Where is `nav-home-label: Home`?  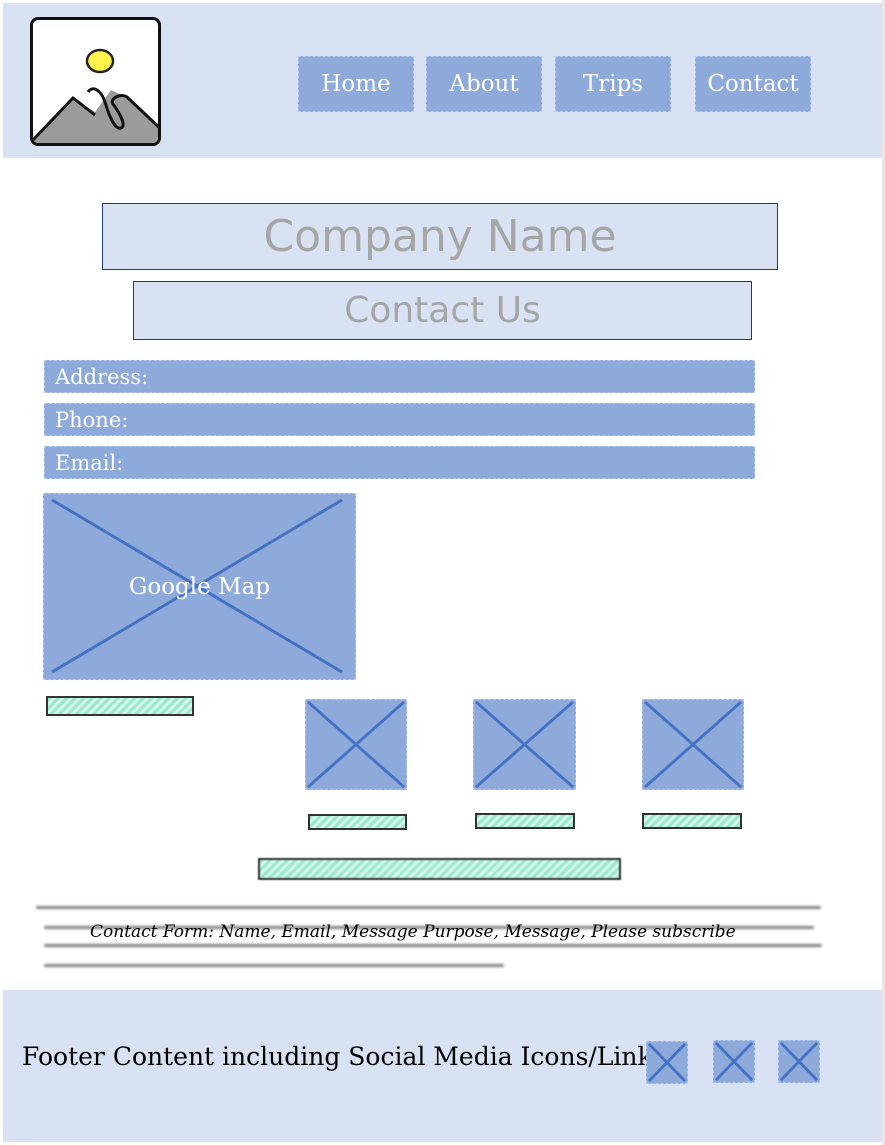 nav-home-label: Home is located at coordinates (356, 84).